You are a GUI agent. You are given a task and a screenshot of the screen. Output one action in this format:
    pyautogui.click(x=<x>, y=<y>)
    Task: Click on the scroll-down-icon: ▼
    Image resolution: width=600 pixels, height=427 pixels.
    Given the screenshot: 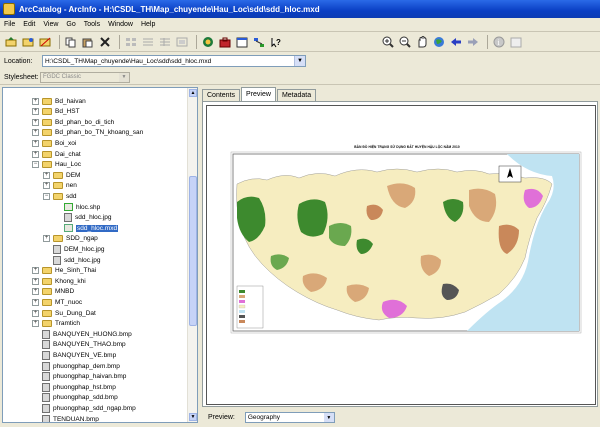 What is the action you would take?
    pyautogui.click(x=193, y=417)
    